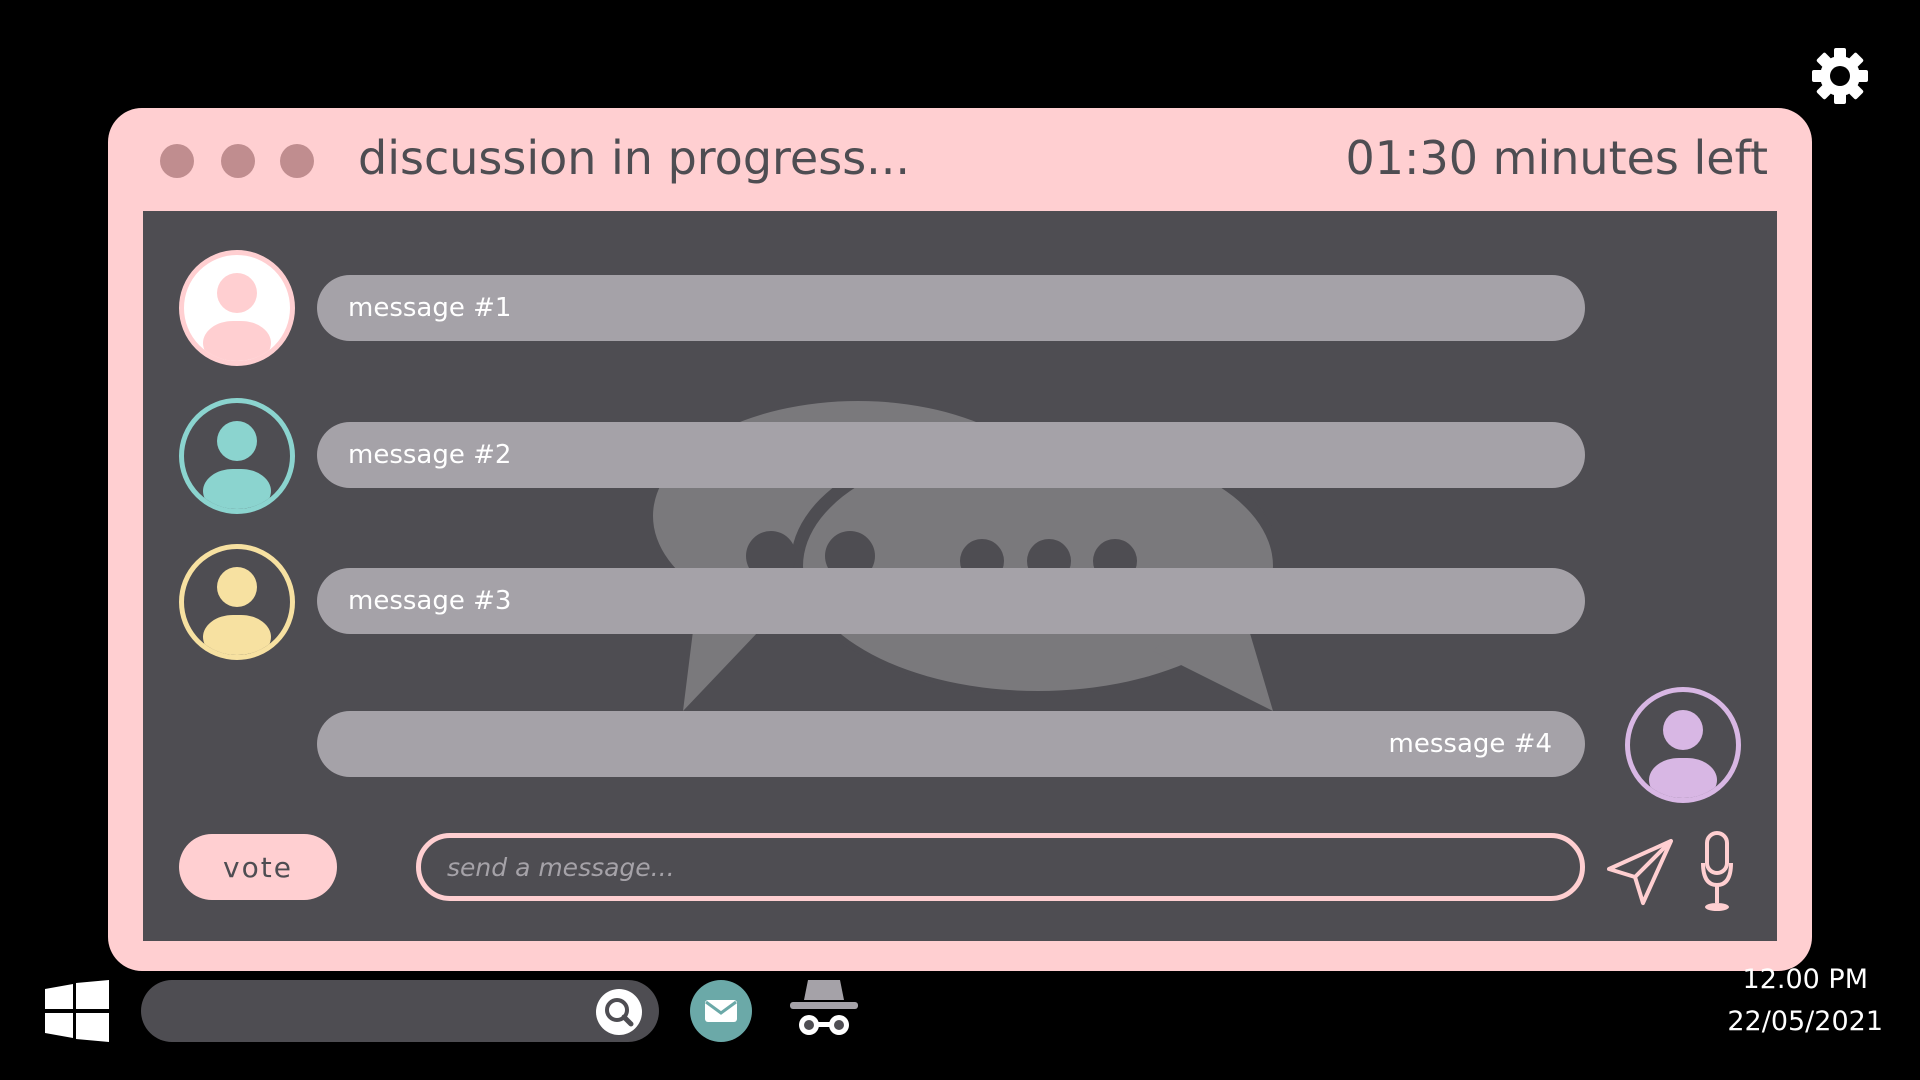  What do you see at coordinates (1640, 872) in the screenshot?
I see `send-icon` at bounding box center [1640, 872].